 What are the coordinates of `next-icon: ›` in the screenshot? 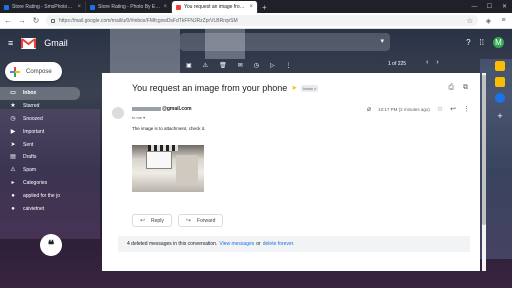 It's located at (437, 62).